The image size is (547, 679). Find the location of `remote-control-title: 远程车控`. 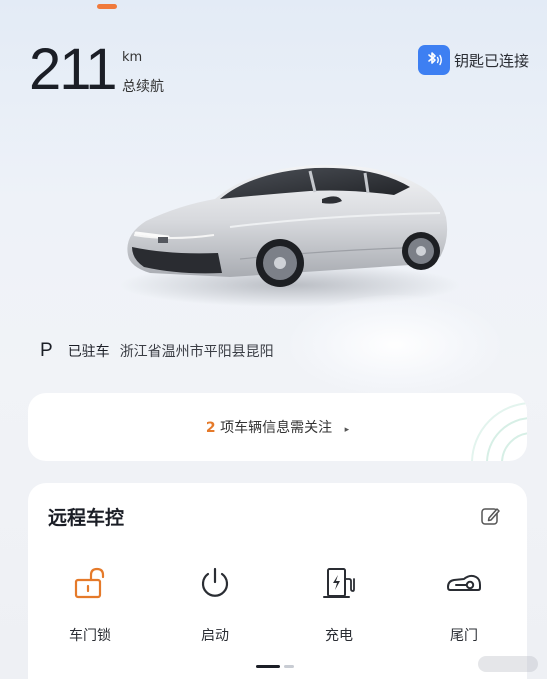

remote-control-title: 远程车控 is located at coordinates (86, 518).